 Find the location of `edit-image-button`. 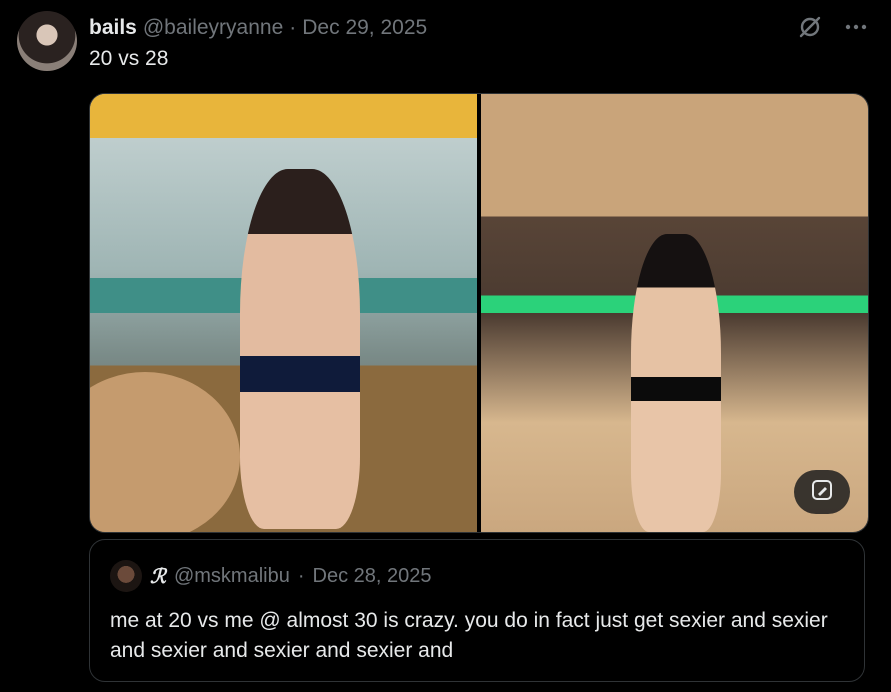

edit-image-button is located at coordinates (822, 492).